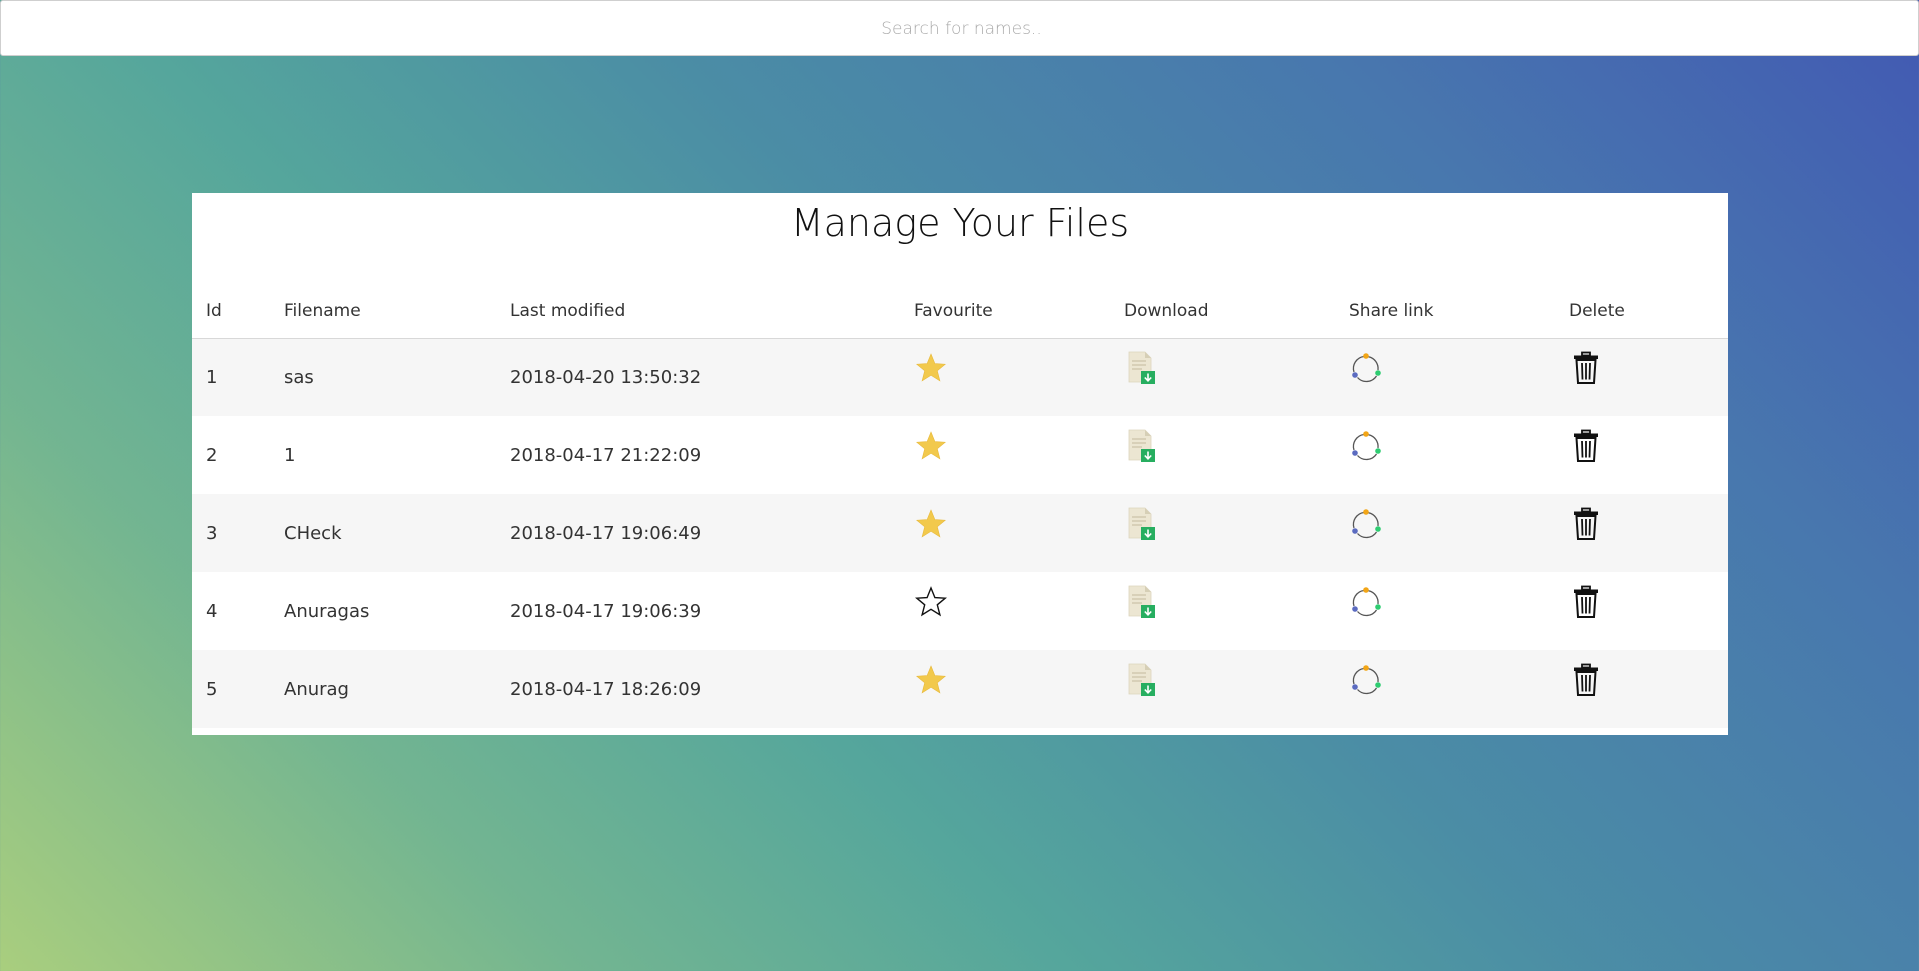 Image resolution: width=1919 pixels, height=971 pixels. Describe the element at coordinates (322, 311) in the screenshot. I see `header-filename: Filename` at that location.